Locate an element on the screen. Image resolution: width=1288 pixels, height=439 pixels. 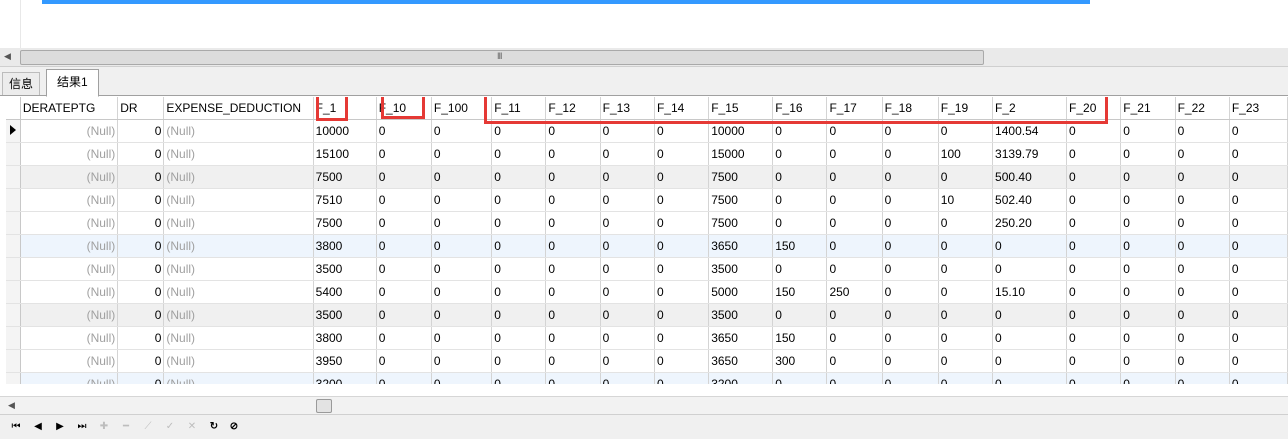
first-record-icon: ⏮ is located at coordinates (16, 427).